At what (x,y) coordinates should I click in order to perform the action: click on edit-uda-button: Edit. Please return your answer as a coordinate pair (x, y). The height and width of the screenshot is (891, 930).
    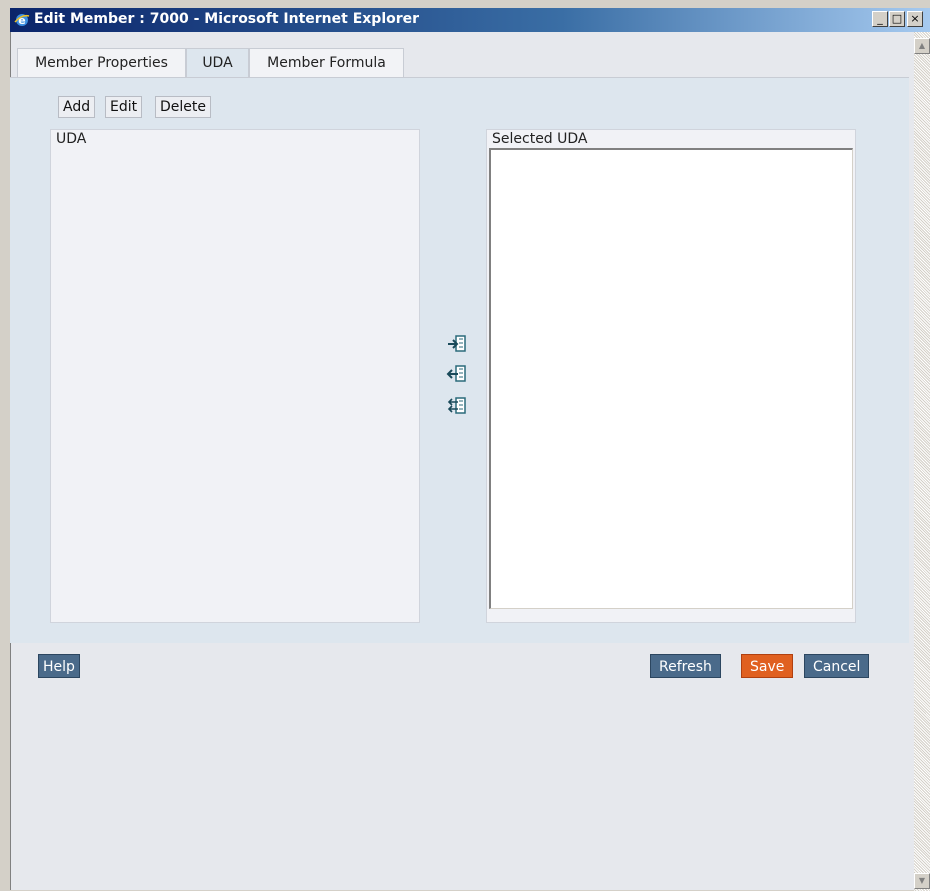
    Looking at the image, I should click on (124, 107).